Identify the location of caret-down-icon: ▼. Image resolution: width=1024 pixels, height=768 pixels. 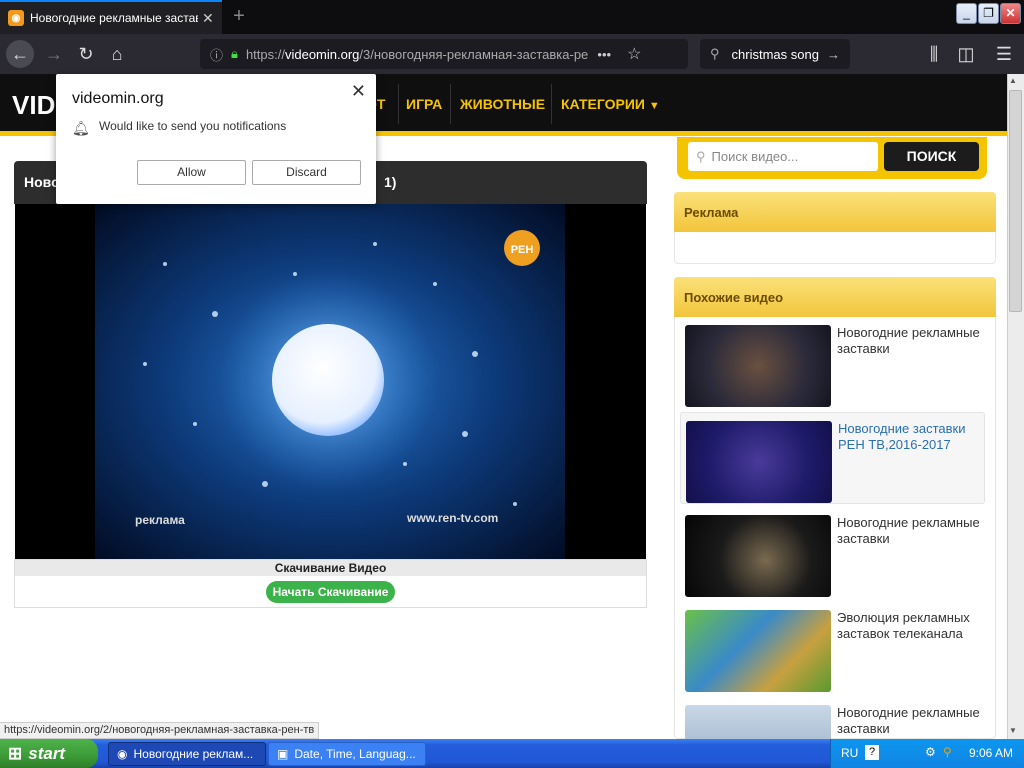
(654, 106).